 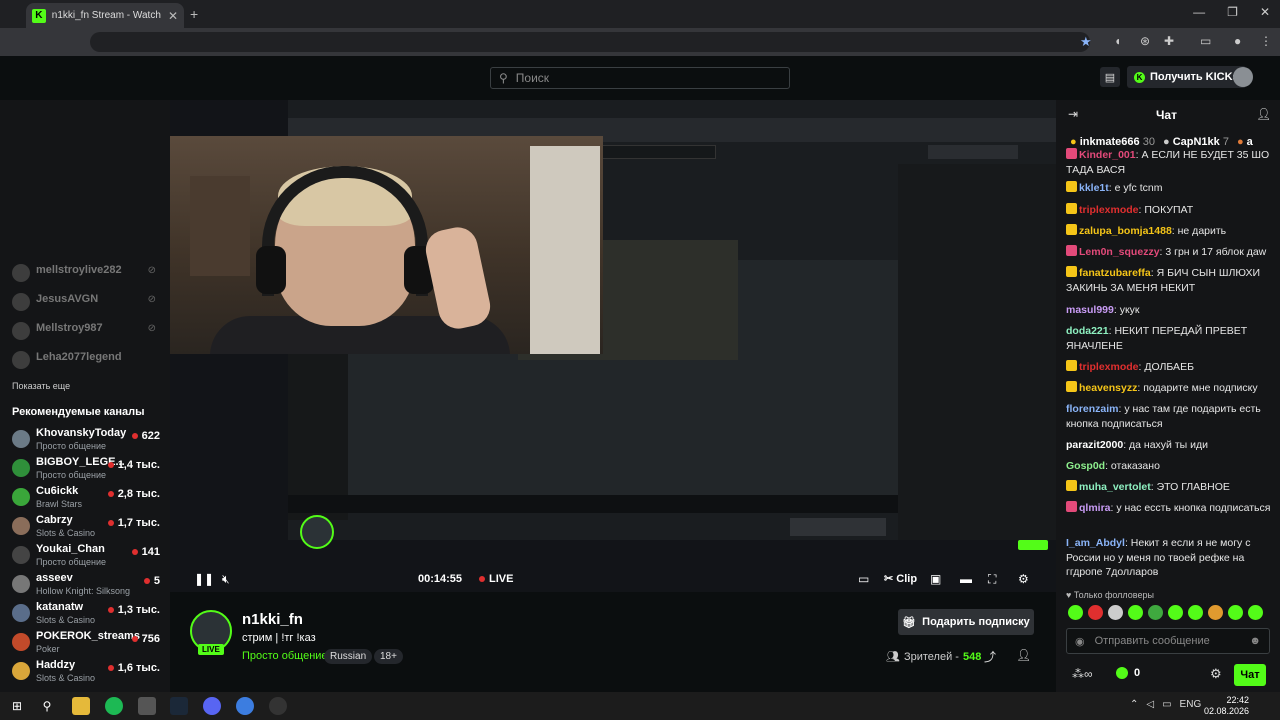 I want to click on profile-icon: ●, so click(x=1237, y=41).